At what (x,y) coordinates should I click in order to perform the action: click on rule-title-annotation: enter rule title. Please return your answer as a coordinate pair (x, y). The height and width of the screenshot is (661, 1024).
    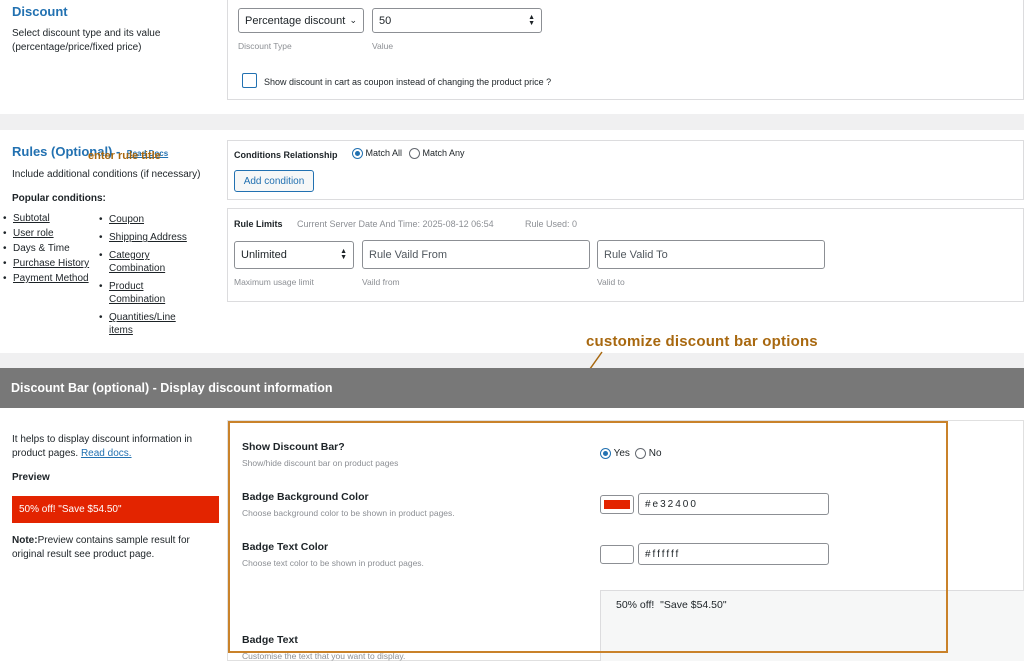
    Looking at the image, I should click on (124, 156).